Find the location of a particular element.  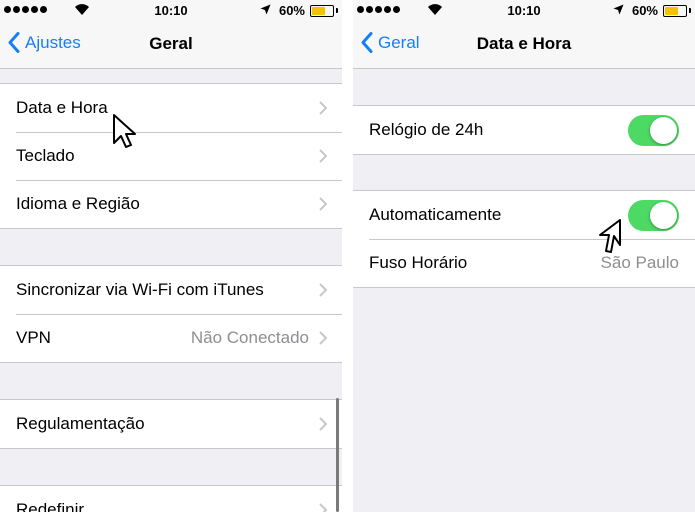

row-data-e-hora: Data e Hora is located at coordinates (171, 108).